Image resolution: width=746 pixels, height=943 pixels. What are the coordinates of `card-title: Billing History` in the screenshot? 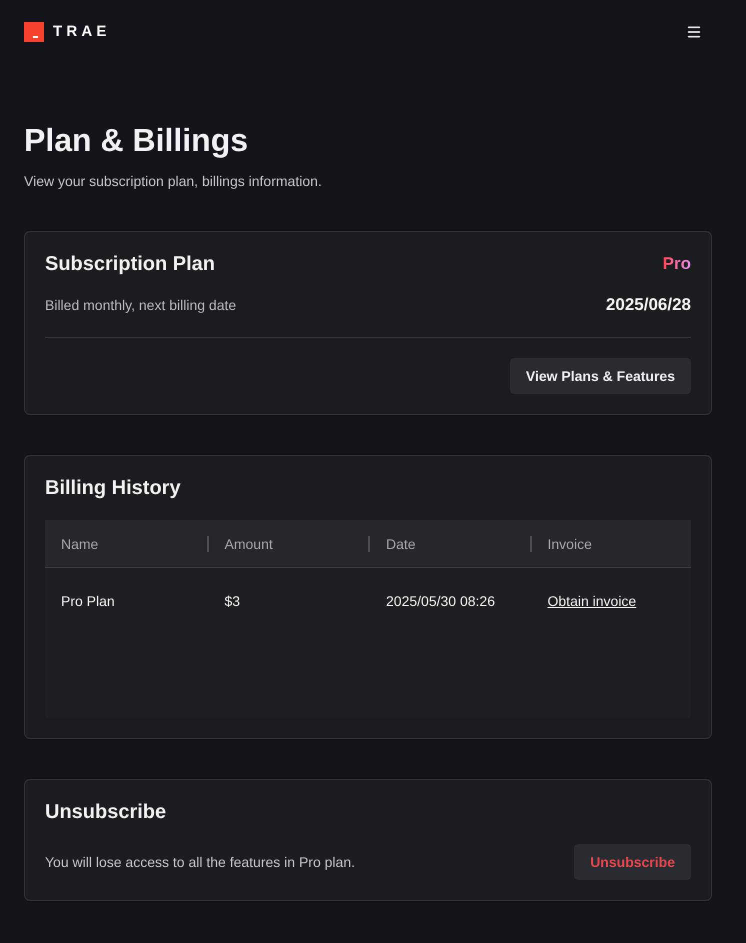 It's located at (113, 488).